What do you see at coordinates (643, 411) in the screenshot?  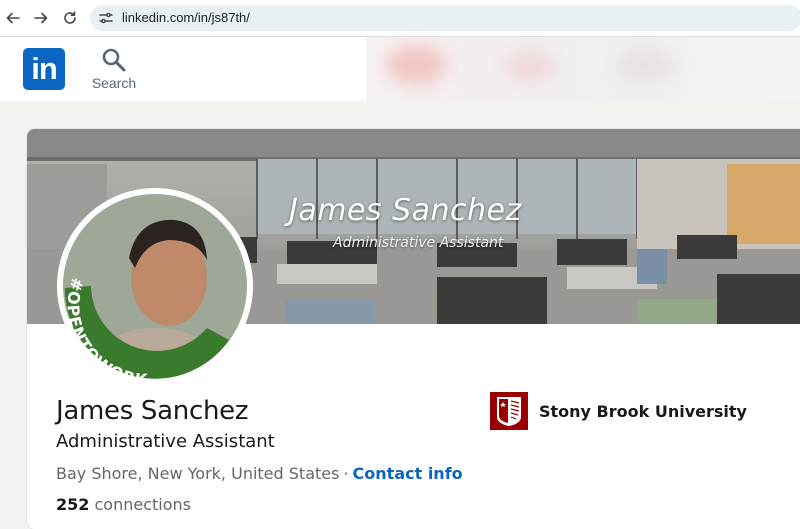 I see `school-name: Stony Brook University` at bounding box center [643, 411].